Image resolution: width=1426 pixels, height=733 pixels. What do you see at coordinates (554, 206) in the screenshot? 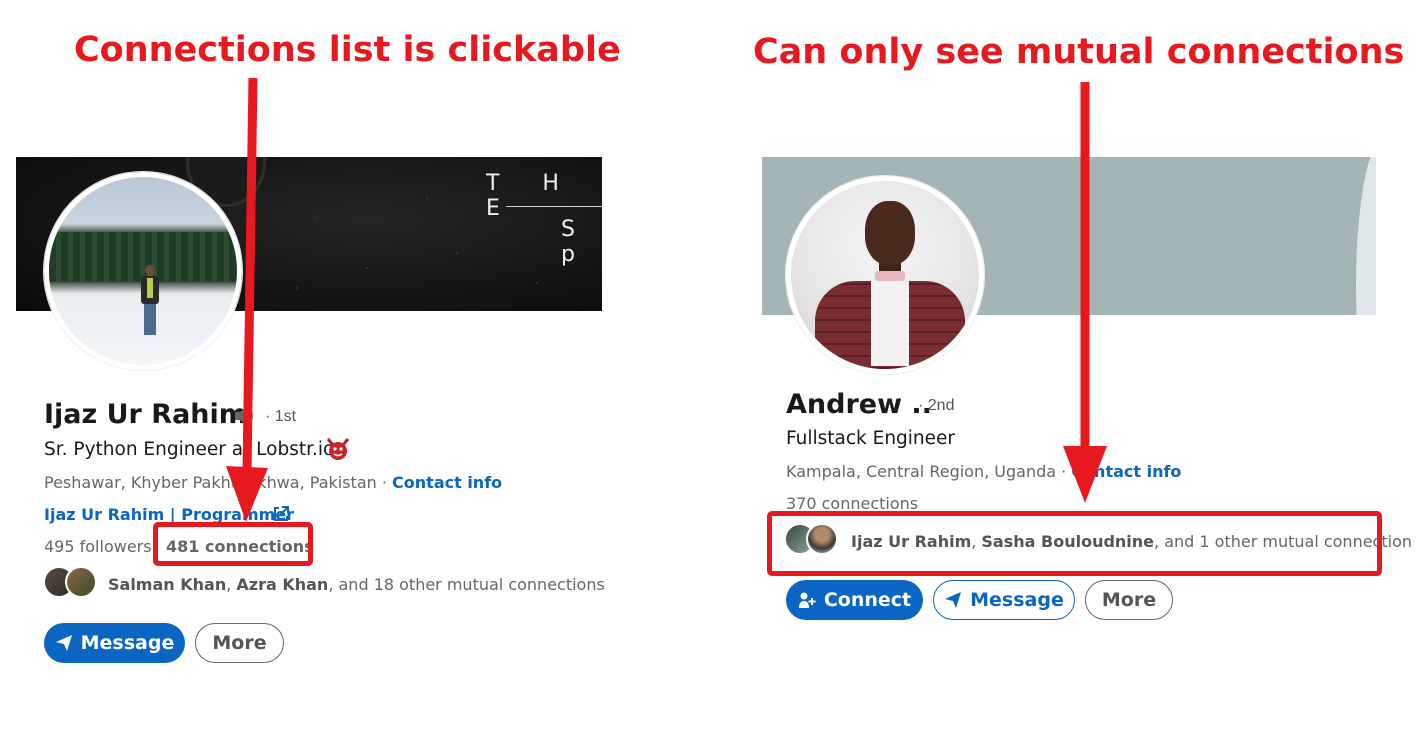
I see `cover-divider` at bounding box center [554, 206].